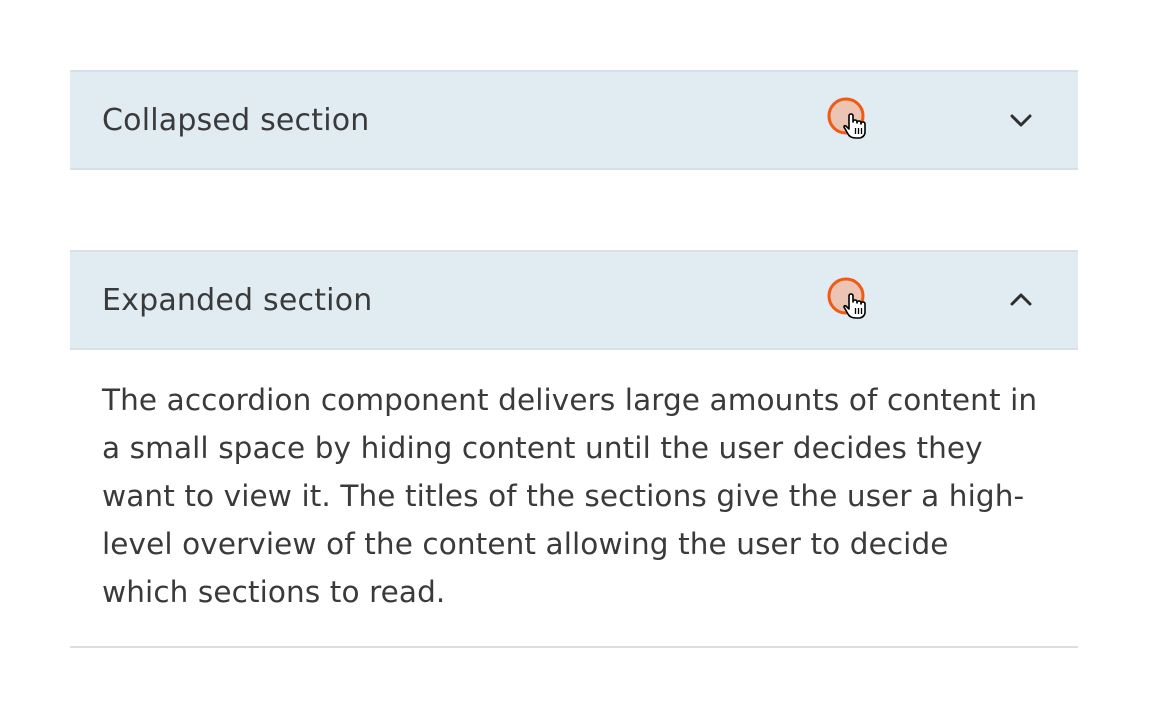 This screenshot has width=1150, height=728. Describe the element at coordinates (236, 120) in the screenshot. I see `accordion-title-collapsed: Collapsed section` at that location.